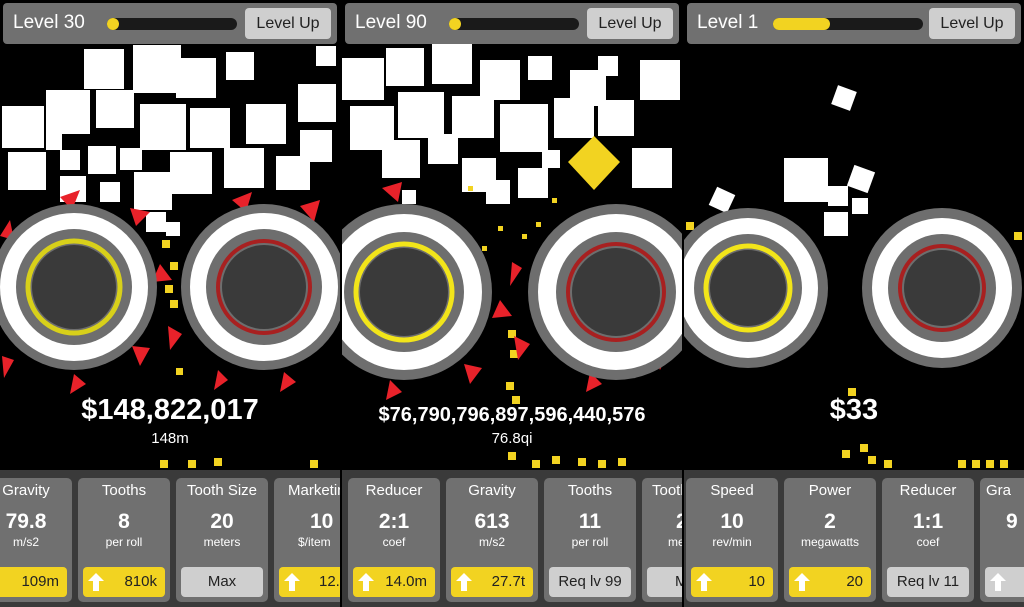 This screenshot has height=607, width=1024. Describe the element at coordinates (732, 490) in the screenshot. I see `upgrade-title: Speed` at that location.